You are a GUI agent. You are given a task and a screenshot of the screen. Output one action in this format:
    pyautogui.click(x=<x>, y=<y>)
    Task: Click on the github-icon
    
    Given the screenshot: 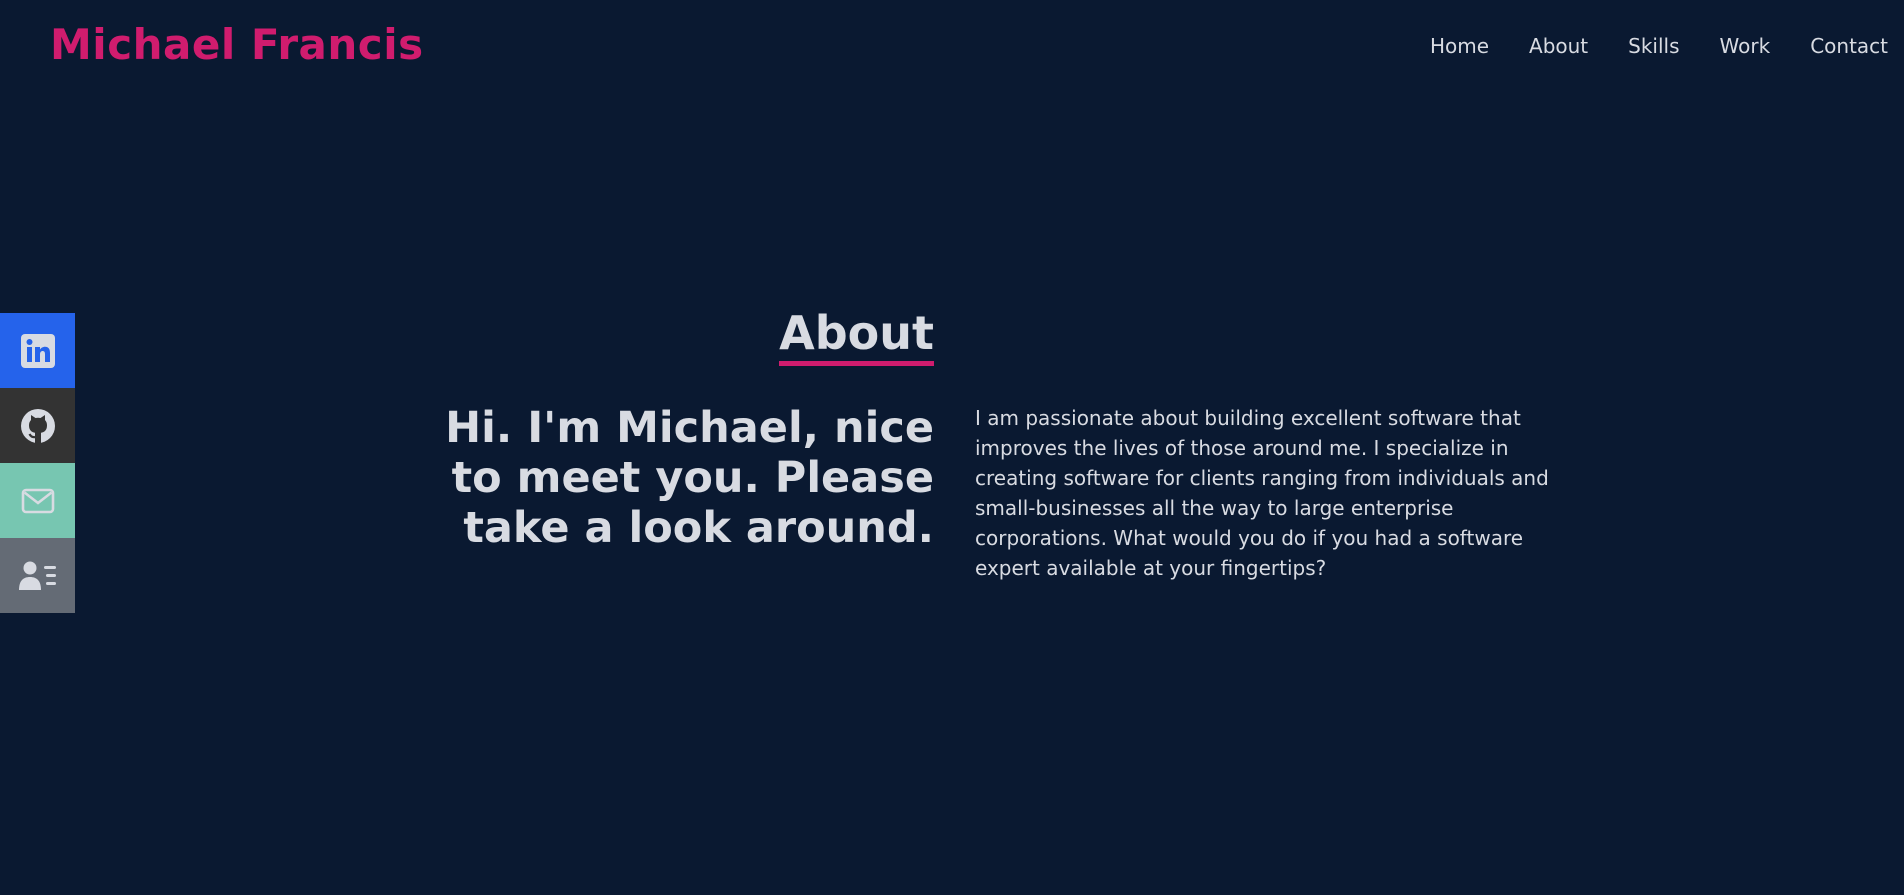 What is the action you would take?
    pyautogui.click(x=37, y=425)
    